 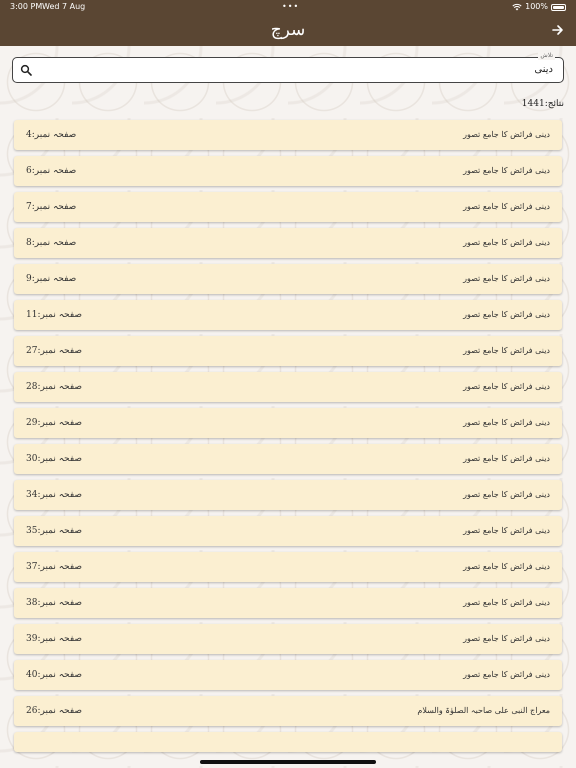 I want to click on result-page: صفحہ نمبر:38, so click(x=54, y=603).